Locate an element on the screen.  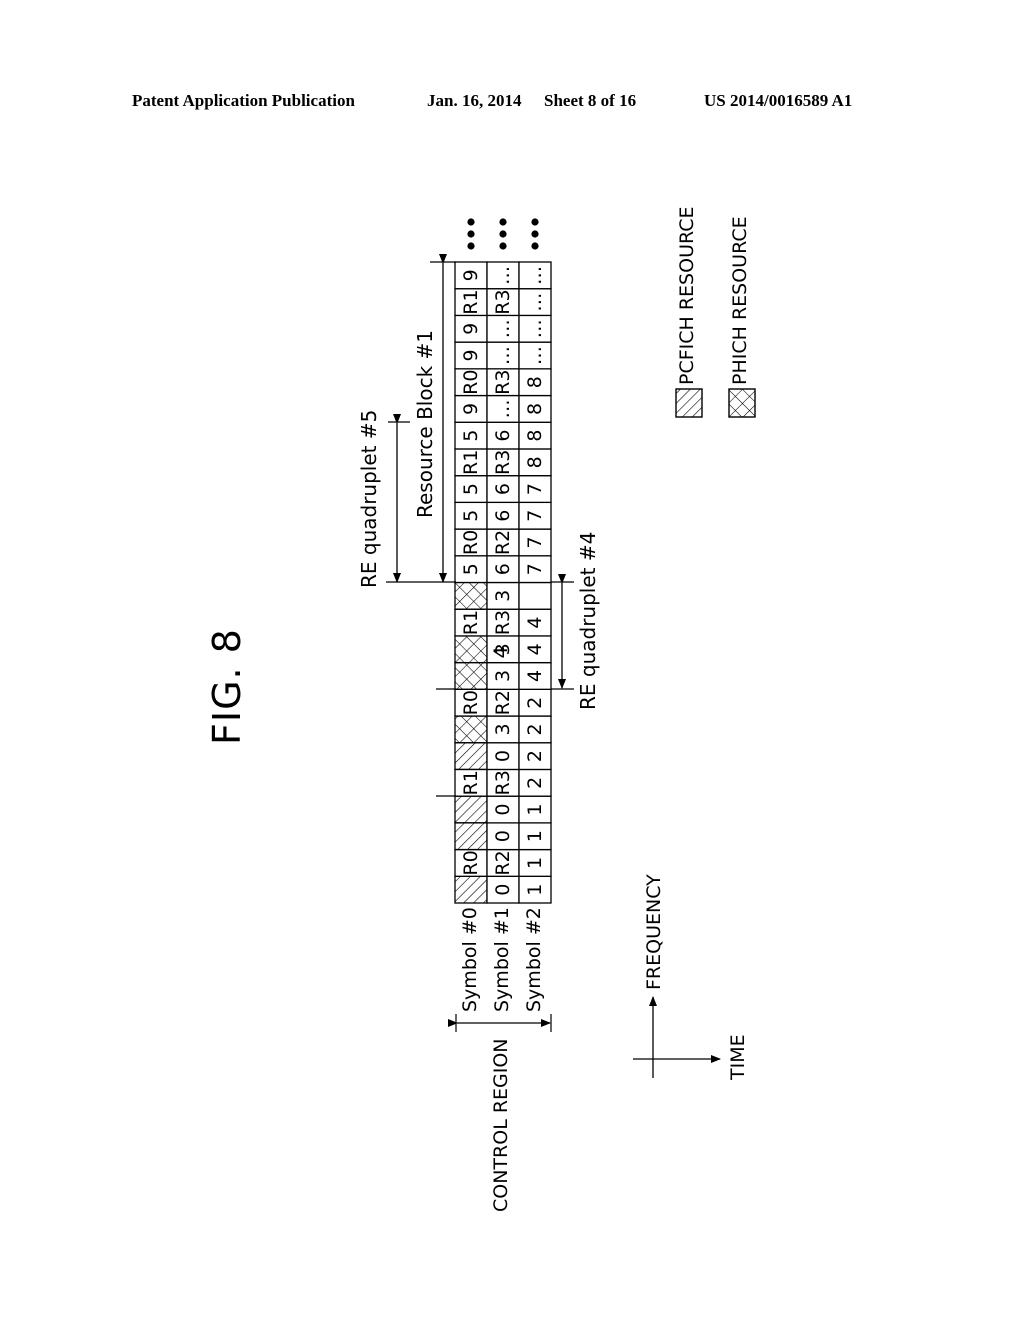
legend-pcfich-swatch is located at coordinates (689, 403).